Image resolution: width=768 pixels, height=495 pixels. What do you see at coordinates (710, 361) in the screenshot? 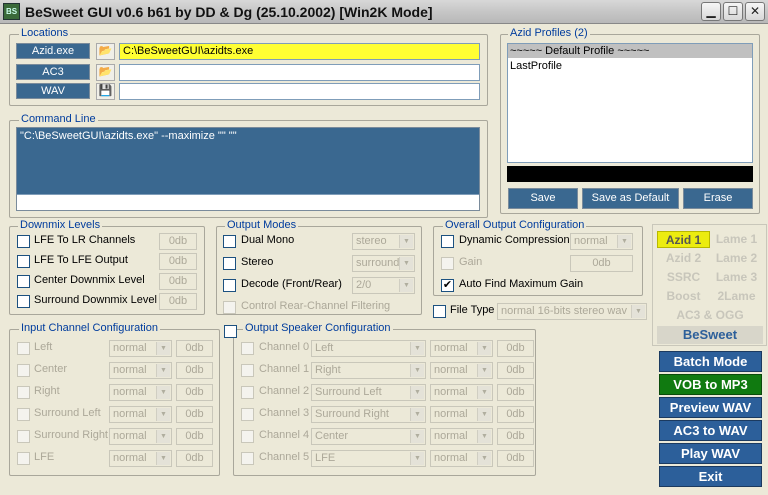
I see `batch-mode-button: Batch Mode` at bounding box center [710, 361].